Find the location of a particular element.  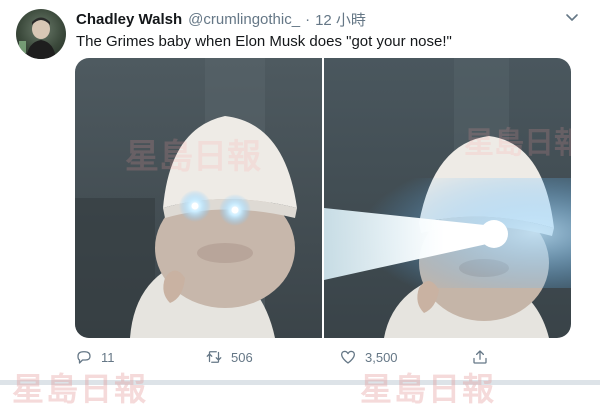

like-count: 3,500 is located at coordinates (381, 357).